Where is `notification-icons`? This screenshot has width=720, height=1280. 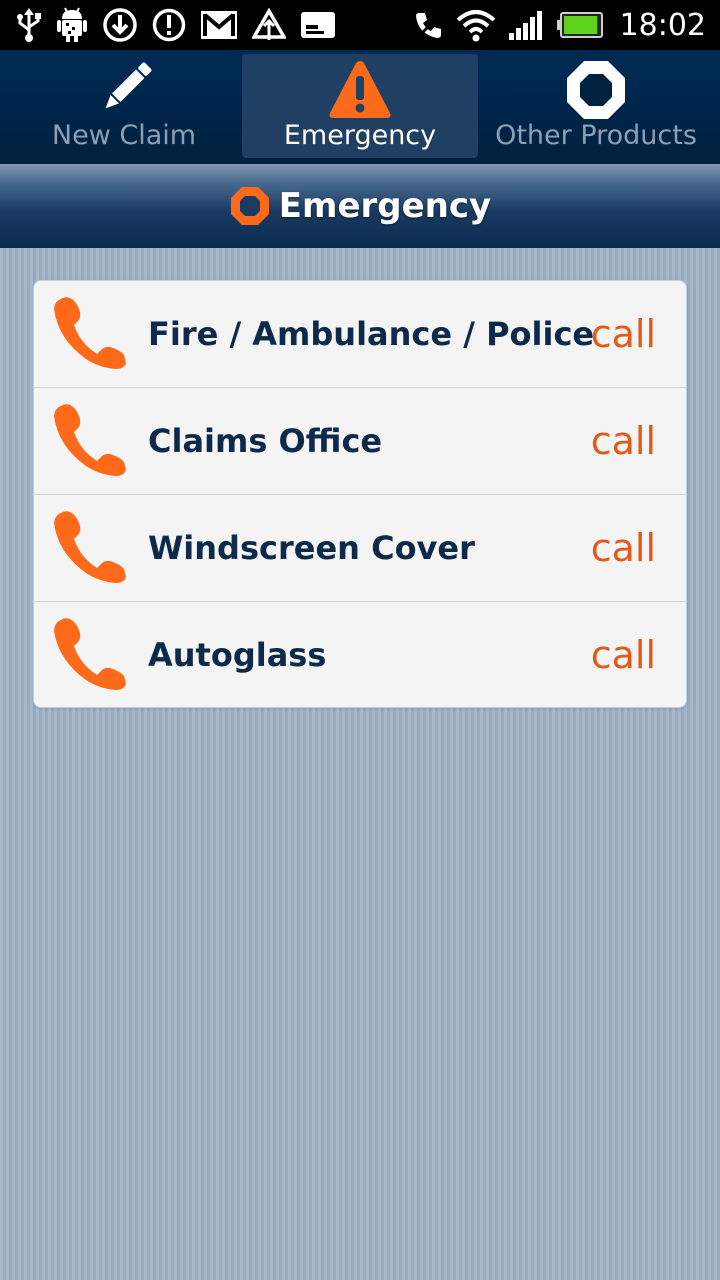
notification-icons is located at coordinates (176, 25).